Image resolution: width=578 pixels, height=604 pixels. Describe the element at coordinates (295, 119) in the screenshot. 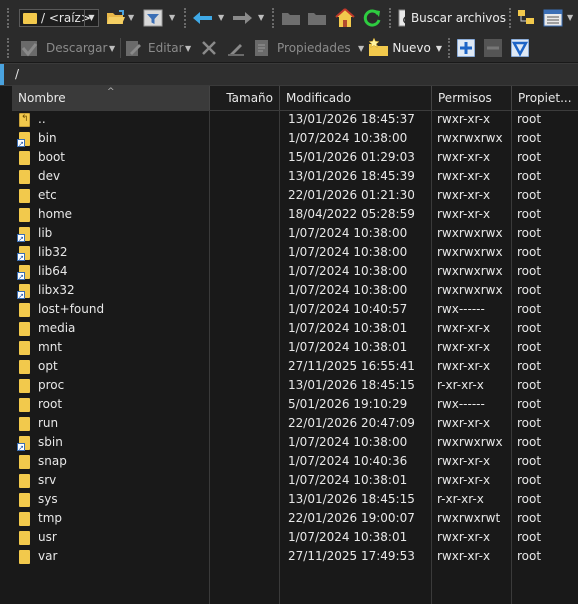

I see `table-row: .. 13/01/2026 18:45:37 rwxr-xr-x root` at that location.